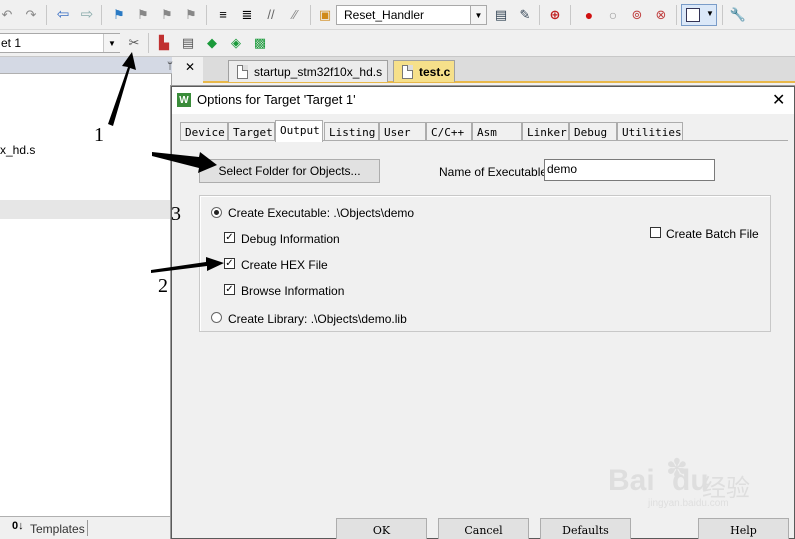  I want to click on tab-target: Target, so click(251, 131).